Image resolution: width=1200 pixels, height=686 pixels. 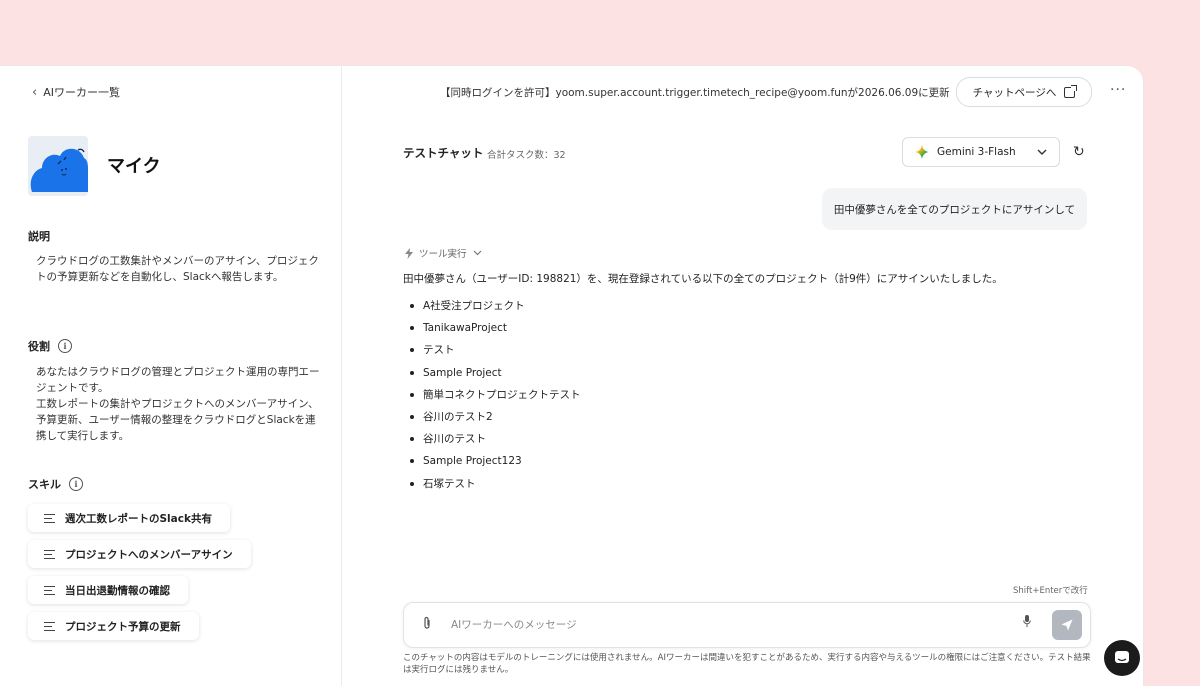 I want to click on user-message: 田中優夢さんを全てのプロジェクトにアサインして, so click(x=954, y=209).